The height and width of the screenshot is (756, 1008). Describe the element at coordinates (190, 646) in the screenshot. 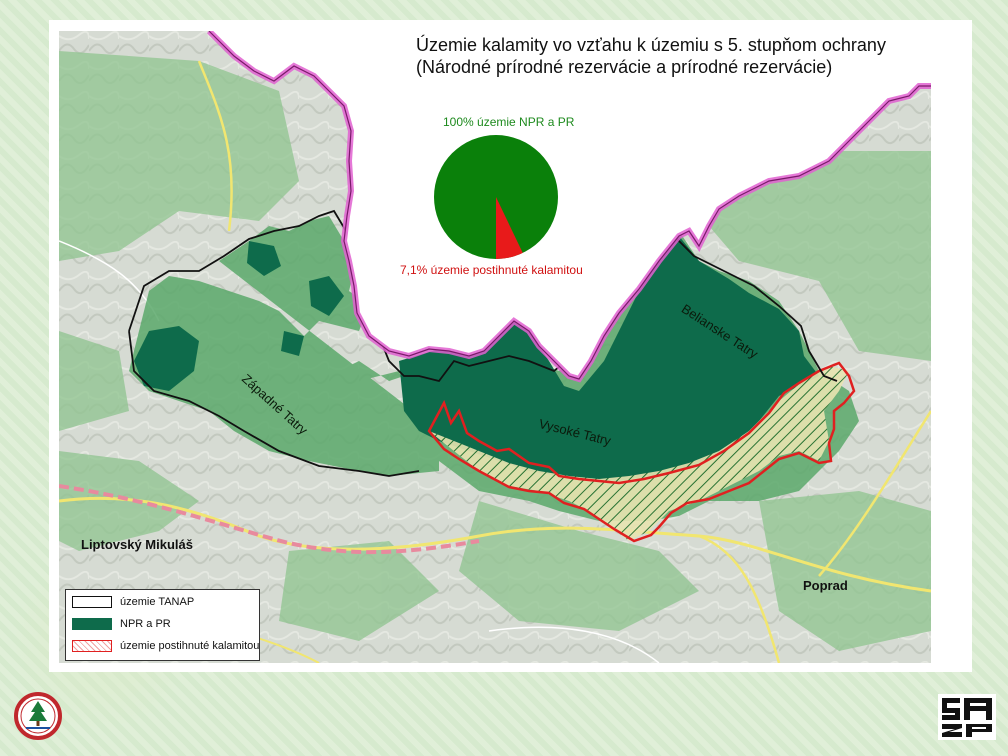

I see `legend-label-damage: územie postihnuté kalamitou` at that location.